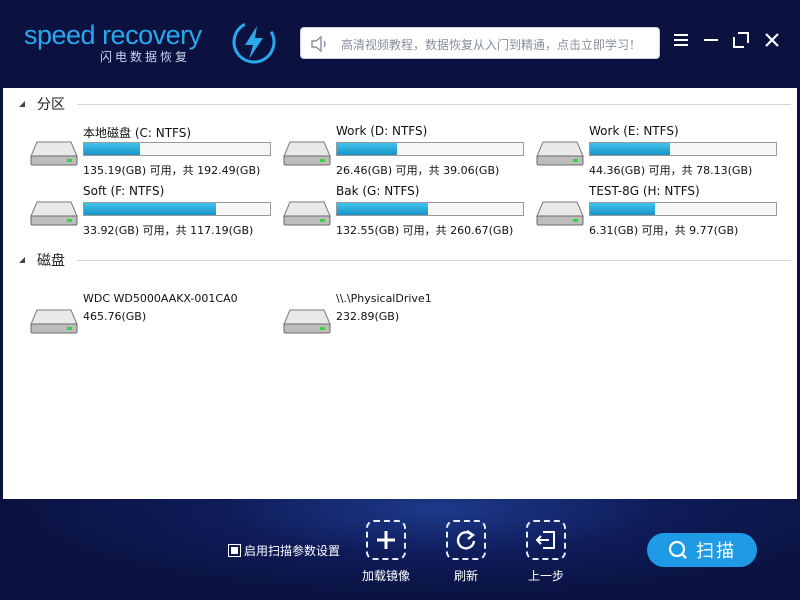  I want to click on maximize-icon, so click(741, 40).